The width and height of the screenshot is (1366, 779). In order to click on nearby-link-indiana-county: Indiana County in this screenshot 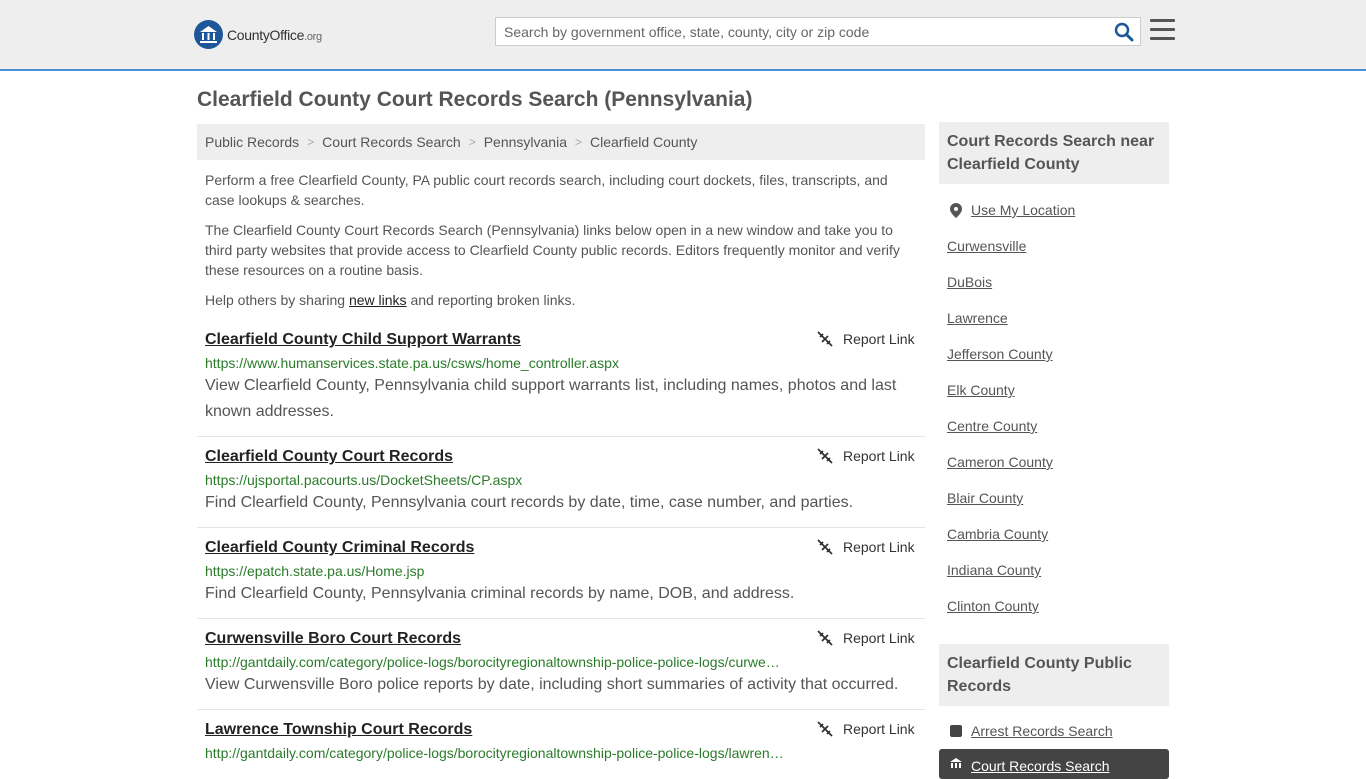, I will do `click(994, 570)`.